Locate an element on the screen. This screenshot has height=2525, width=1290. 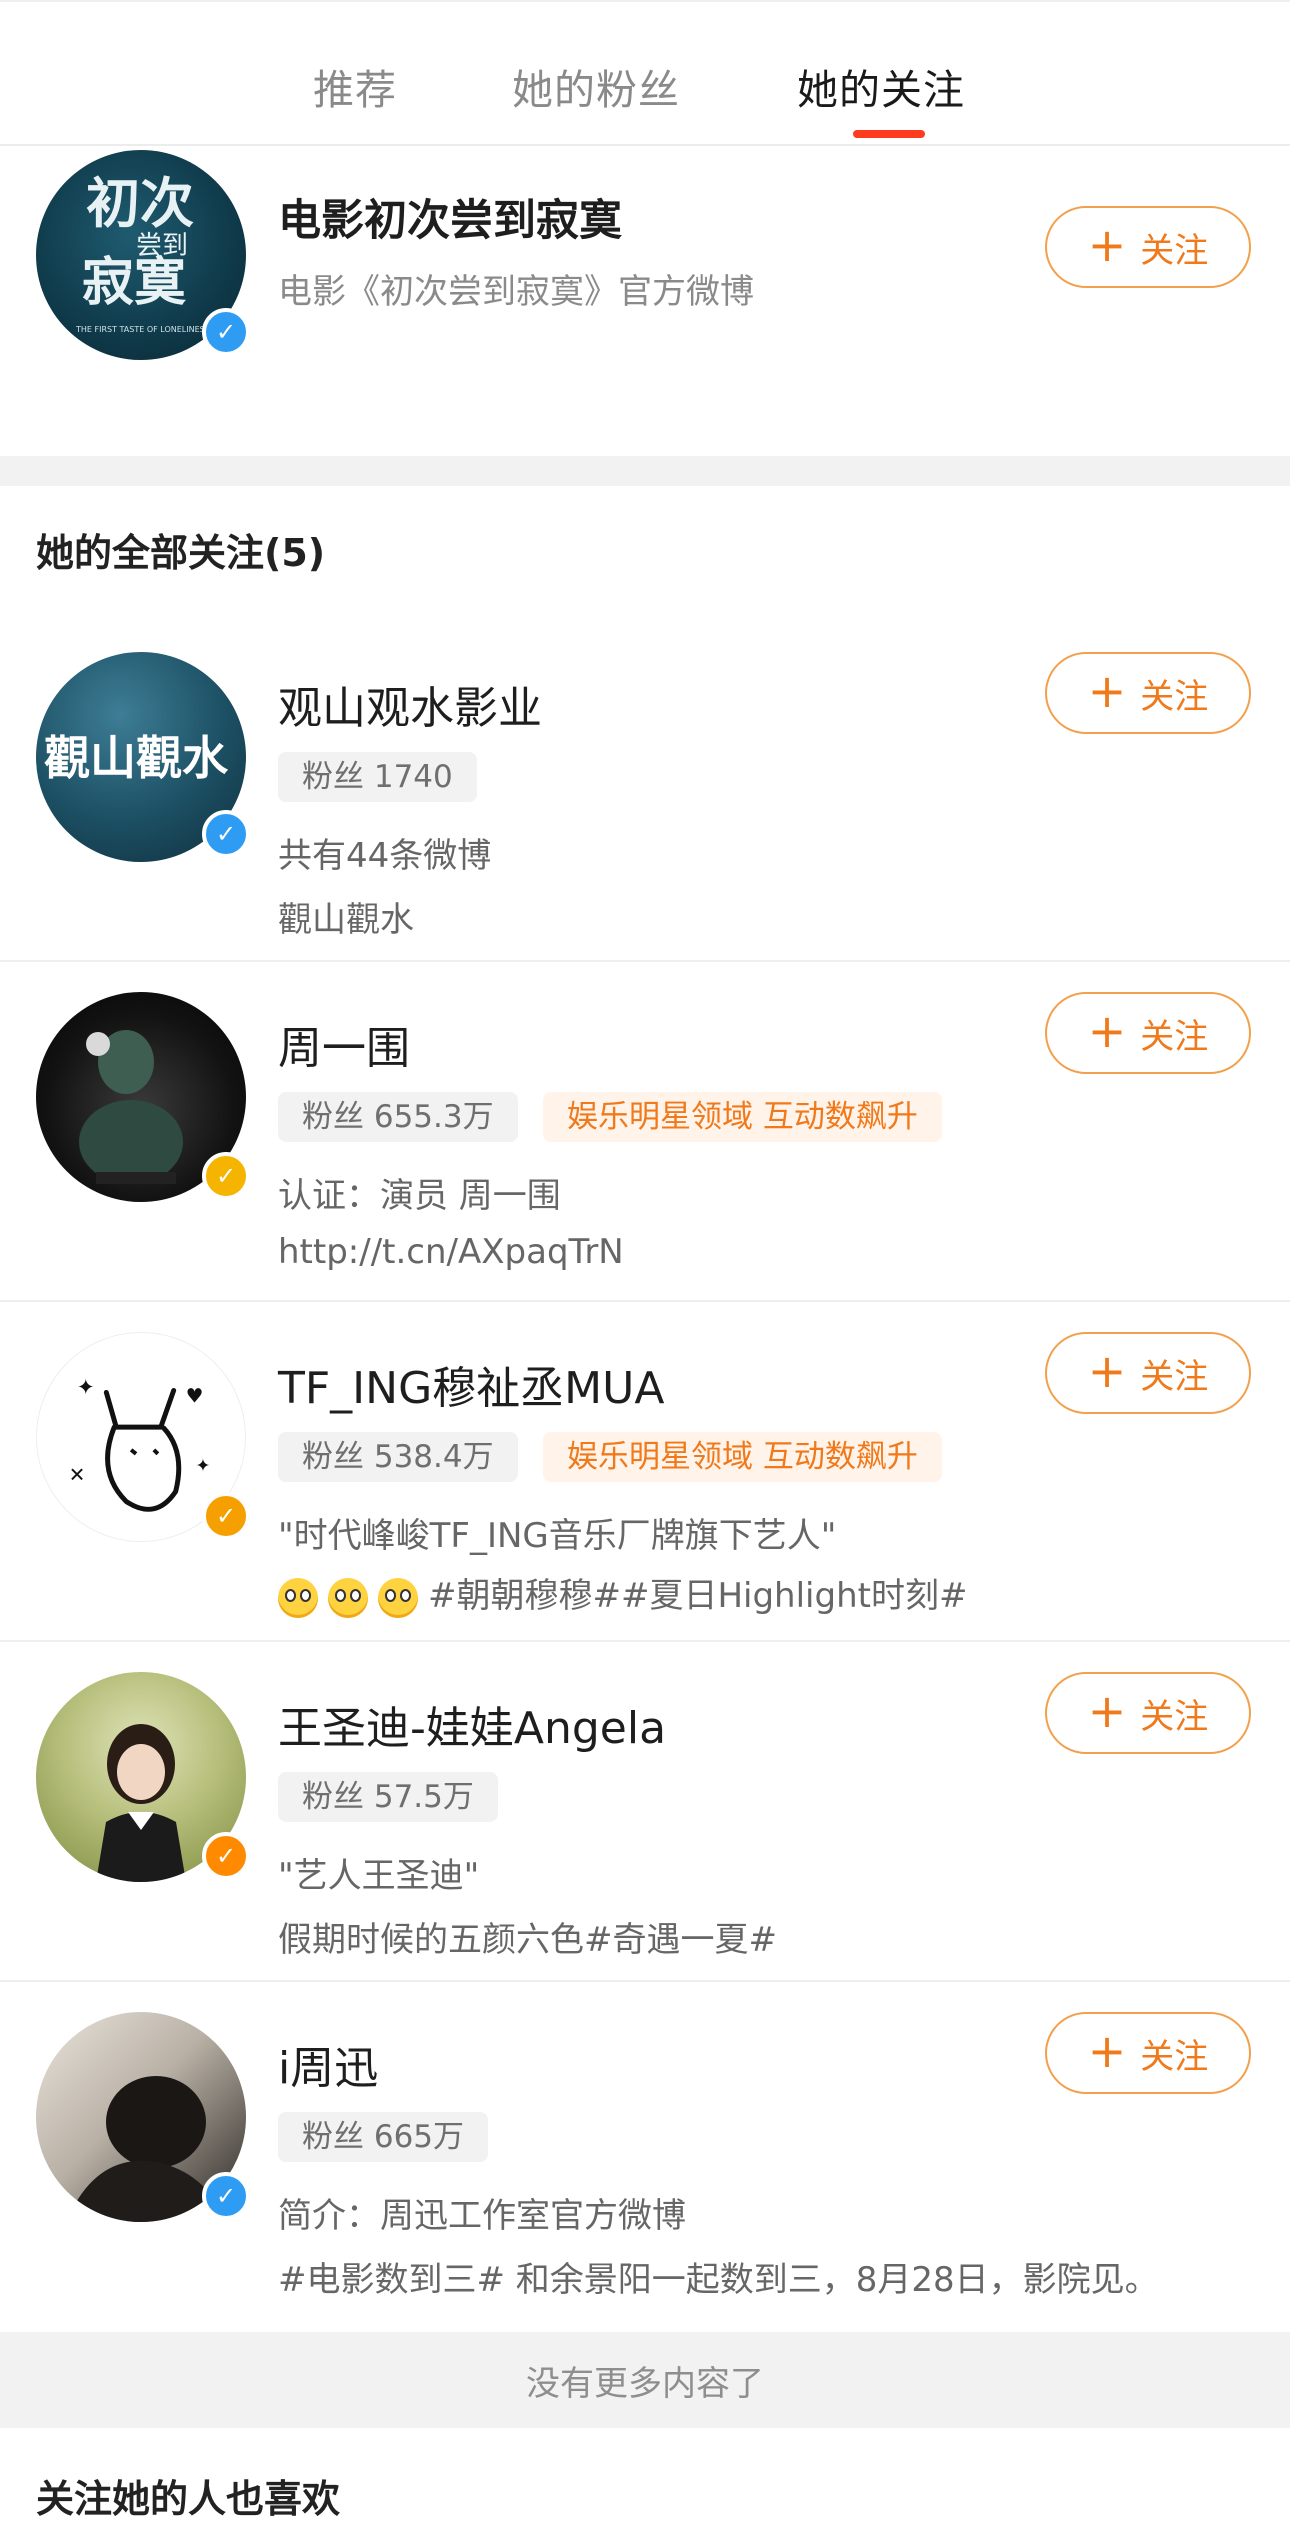
fans-count: 粉丝 655.3万 is located at coordinates (398, 1117).